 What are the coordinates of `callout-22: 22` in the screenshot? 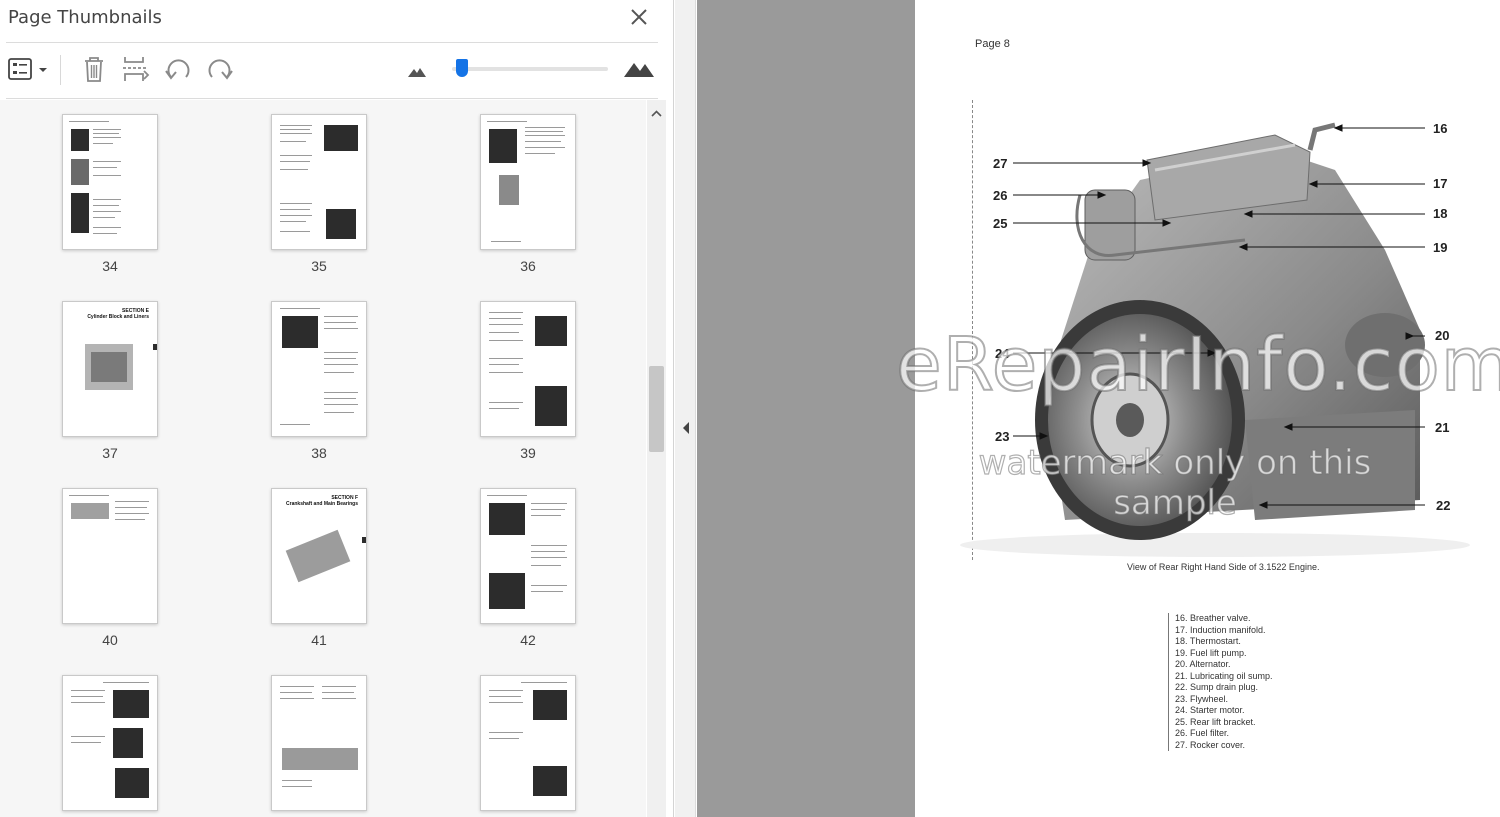 It's located at (1443, 505).